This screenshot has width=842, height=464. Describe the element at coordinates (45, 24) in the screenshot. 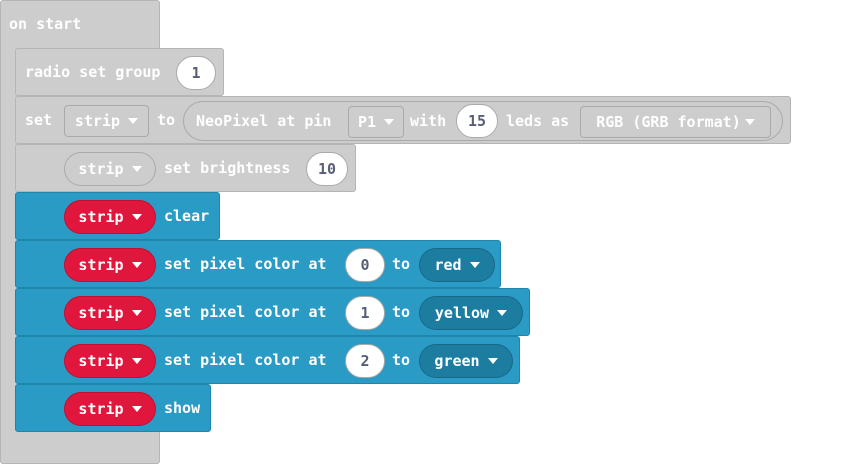

I see `on-start-label: on start` at that location.